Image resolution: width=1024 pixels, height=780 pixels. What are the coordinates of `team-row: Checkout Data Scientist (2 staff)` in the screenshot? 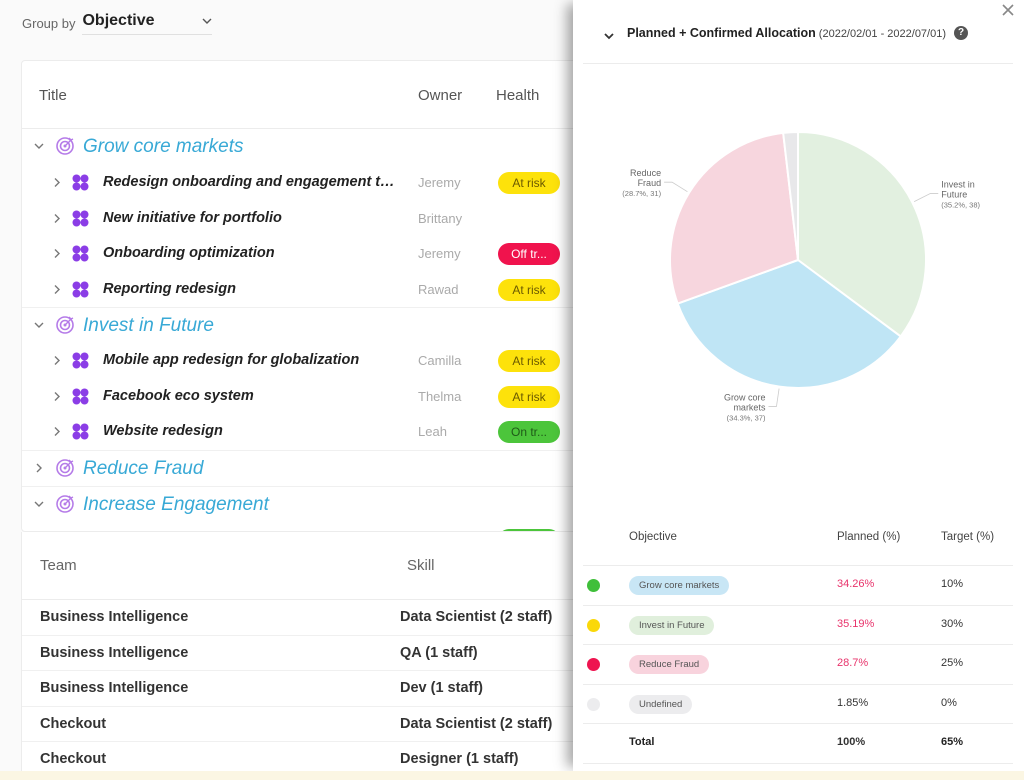 It's located at (301, 724).